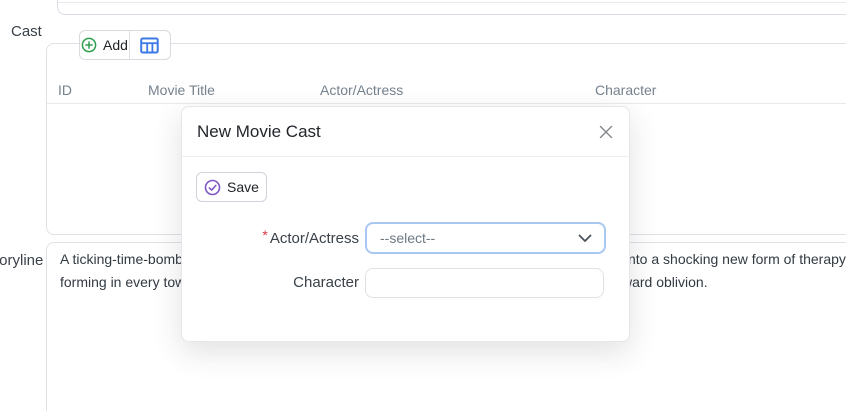  What do you see at coordinates (405, 132) in the screenshot?
I see `modal-header: New Movie Cast` at bounding box center [405, 132].